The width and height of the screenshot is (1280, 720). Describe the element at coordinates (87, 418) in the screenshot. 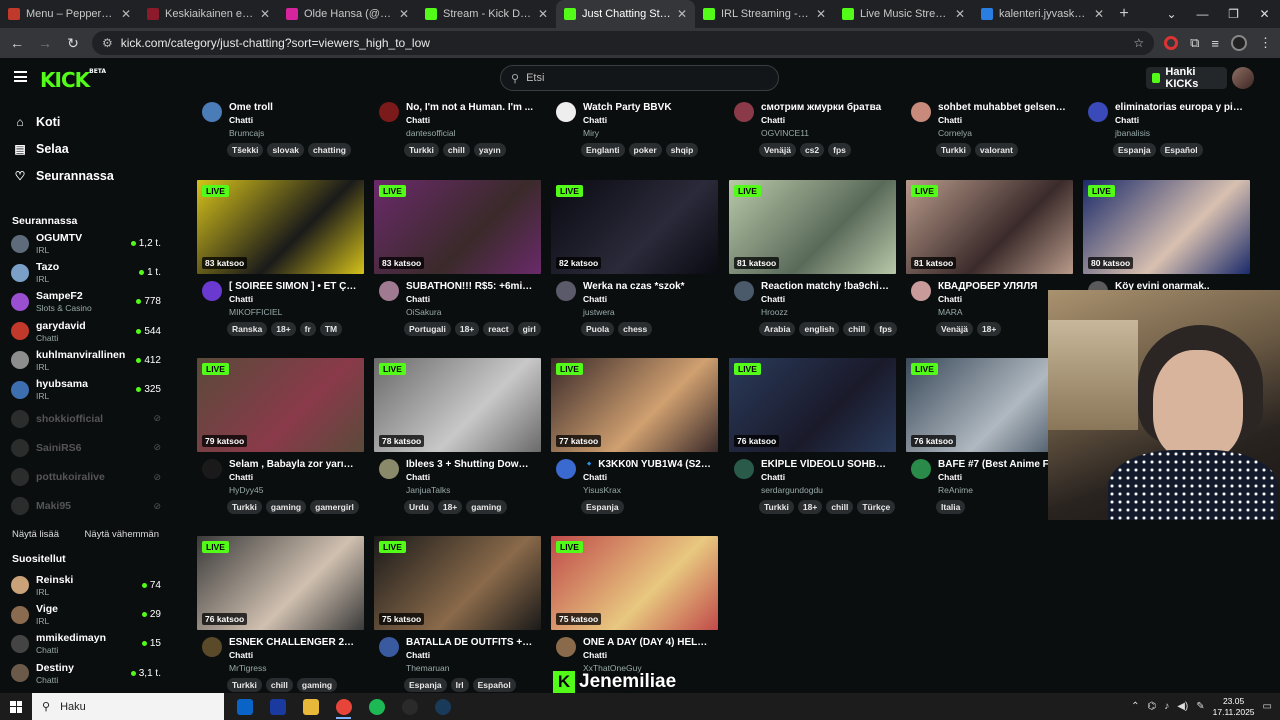

I see `sidebar-channel: shokkiofficial ⊘` at that location.